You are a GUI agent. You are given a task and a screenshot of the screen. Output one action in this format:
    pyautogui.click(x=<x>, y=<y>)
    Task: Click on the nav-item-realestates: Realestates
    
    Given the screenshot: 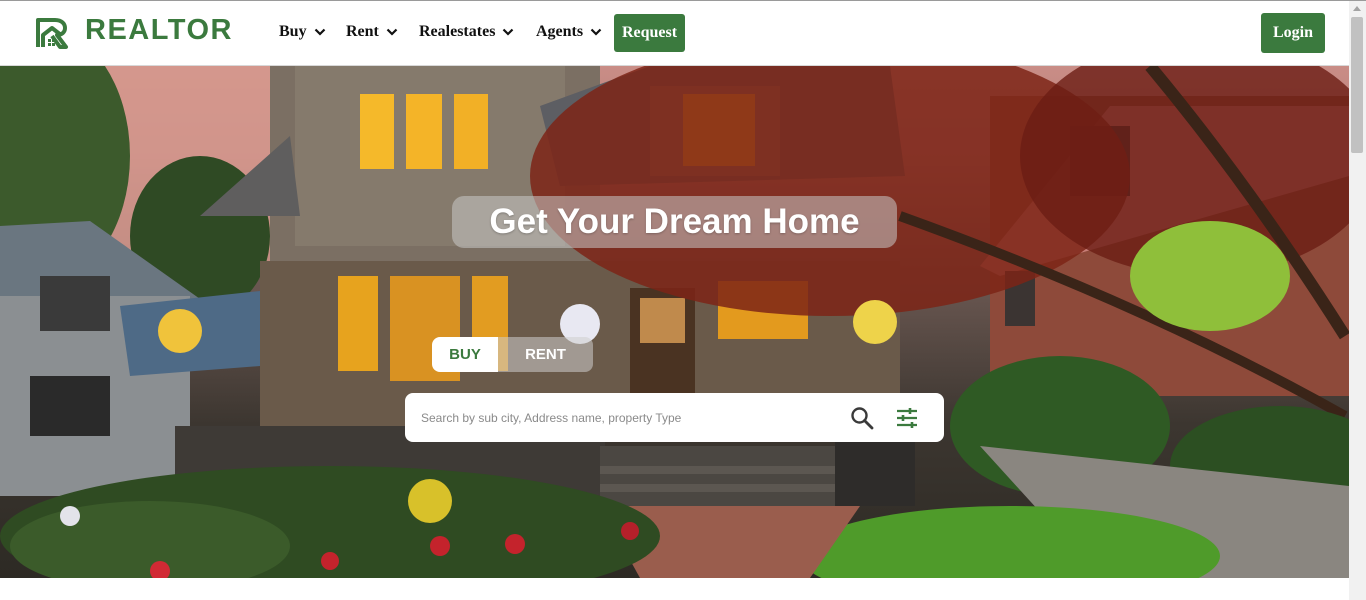 What is the action you would take?
    pyautogui.click(x=466, y=32)
    